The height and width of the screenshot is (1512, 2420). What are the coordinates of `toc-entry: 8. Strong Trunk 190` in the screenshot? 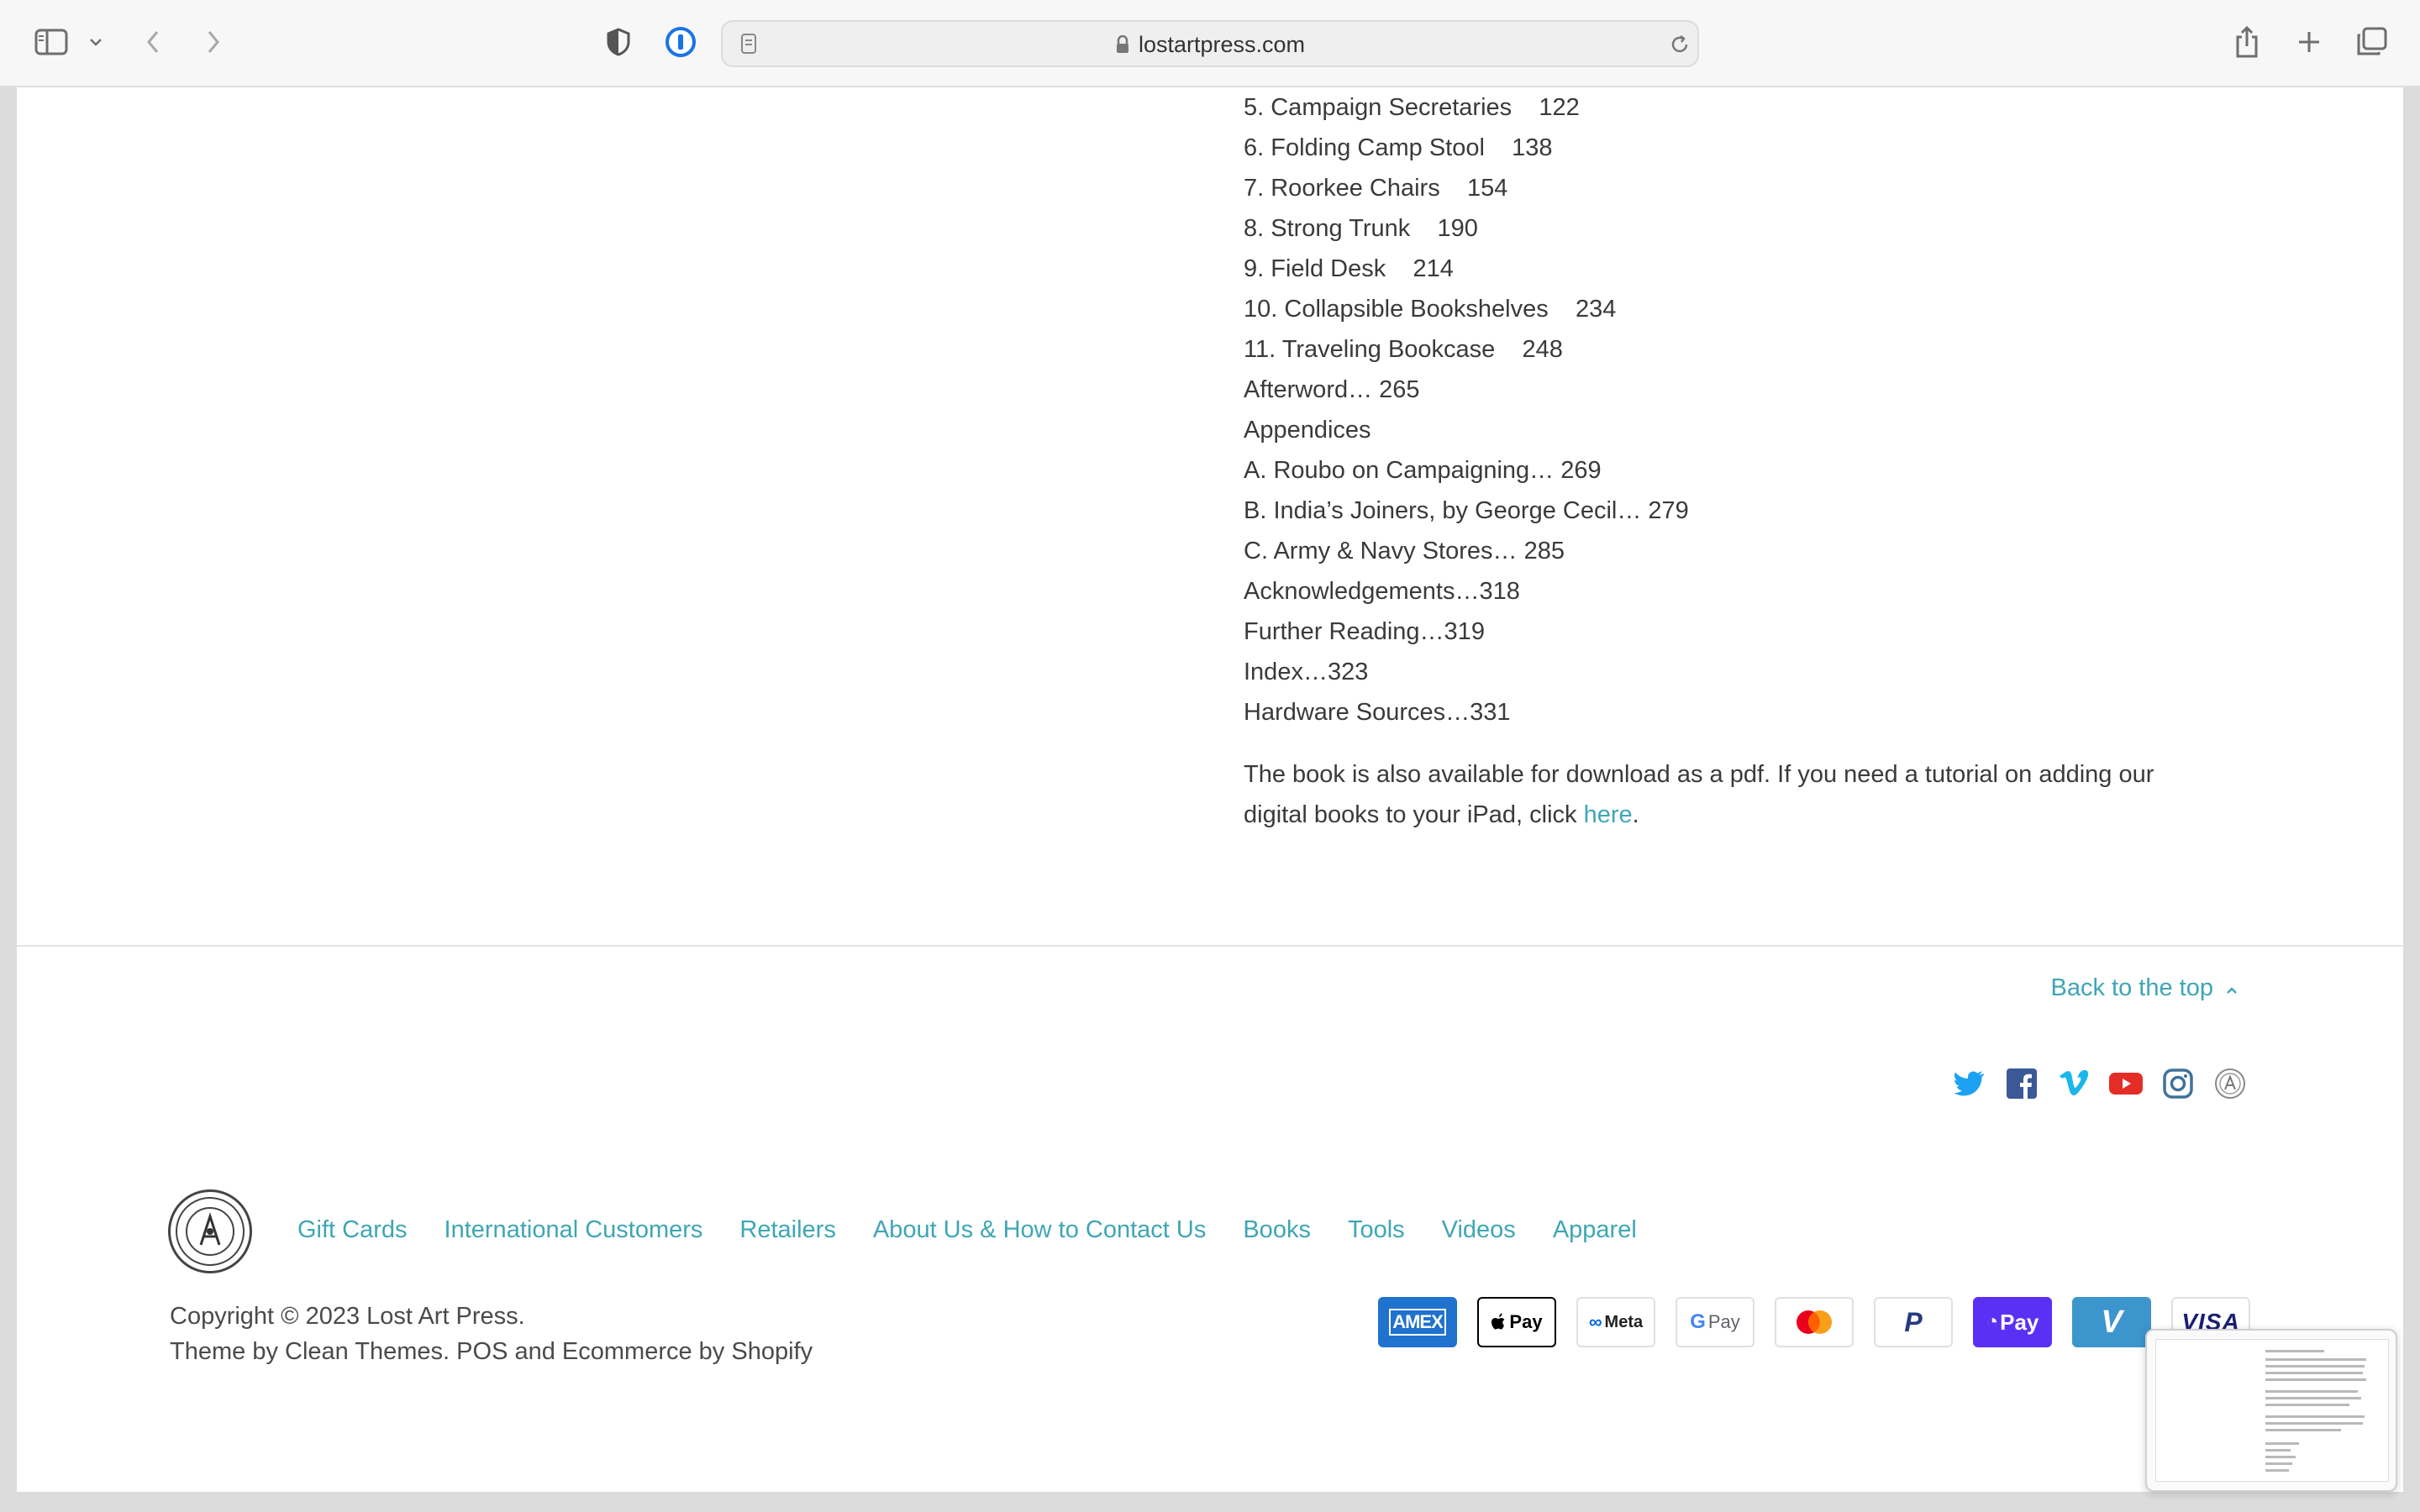 It's located at (1361, 228).